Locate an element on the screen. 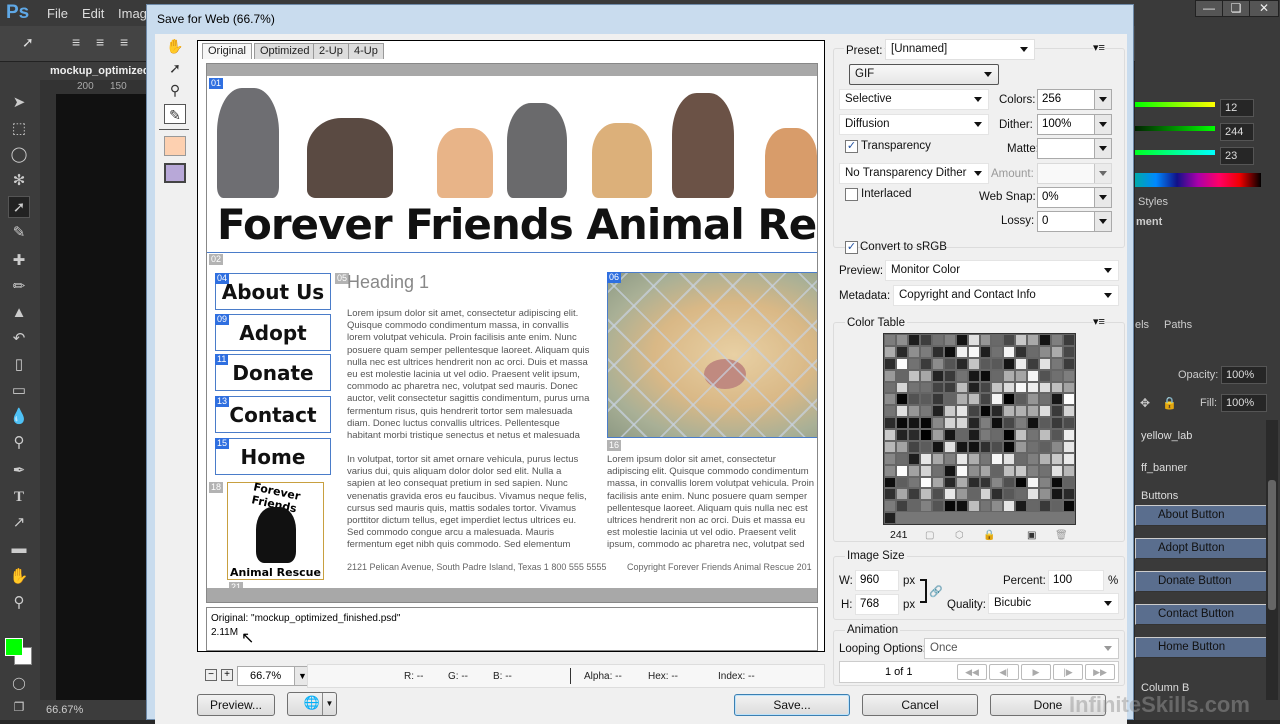 Image resolution: width=1280 pixels, height=724 pixels. green-value: 244 is located at coordinates (1237, 132).